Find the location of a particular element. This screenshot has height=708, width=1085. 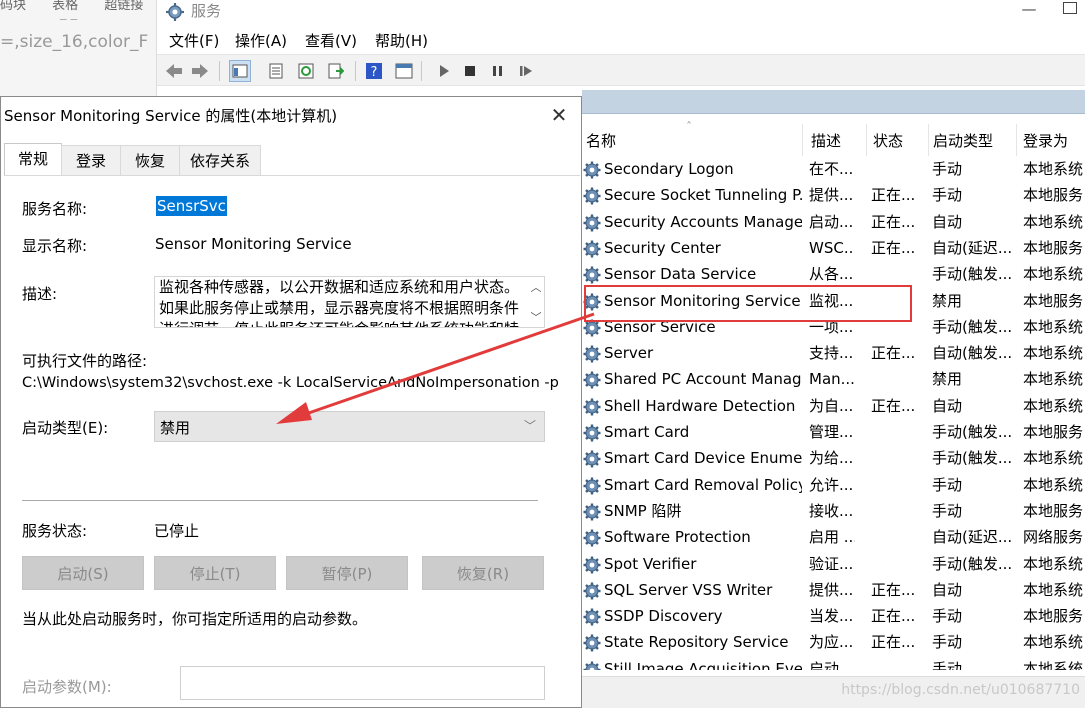

menu-help: 帮助(H) is located at coordinates (401, 40).